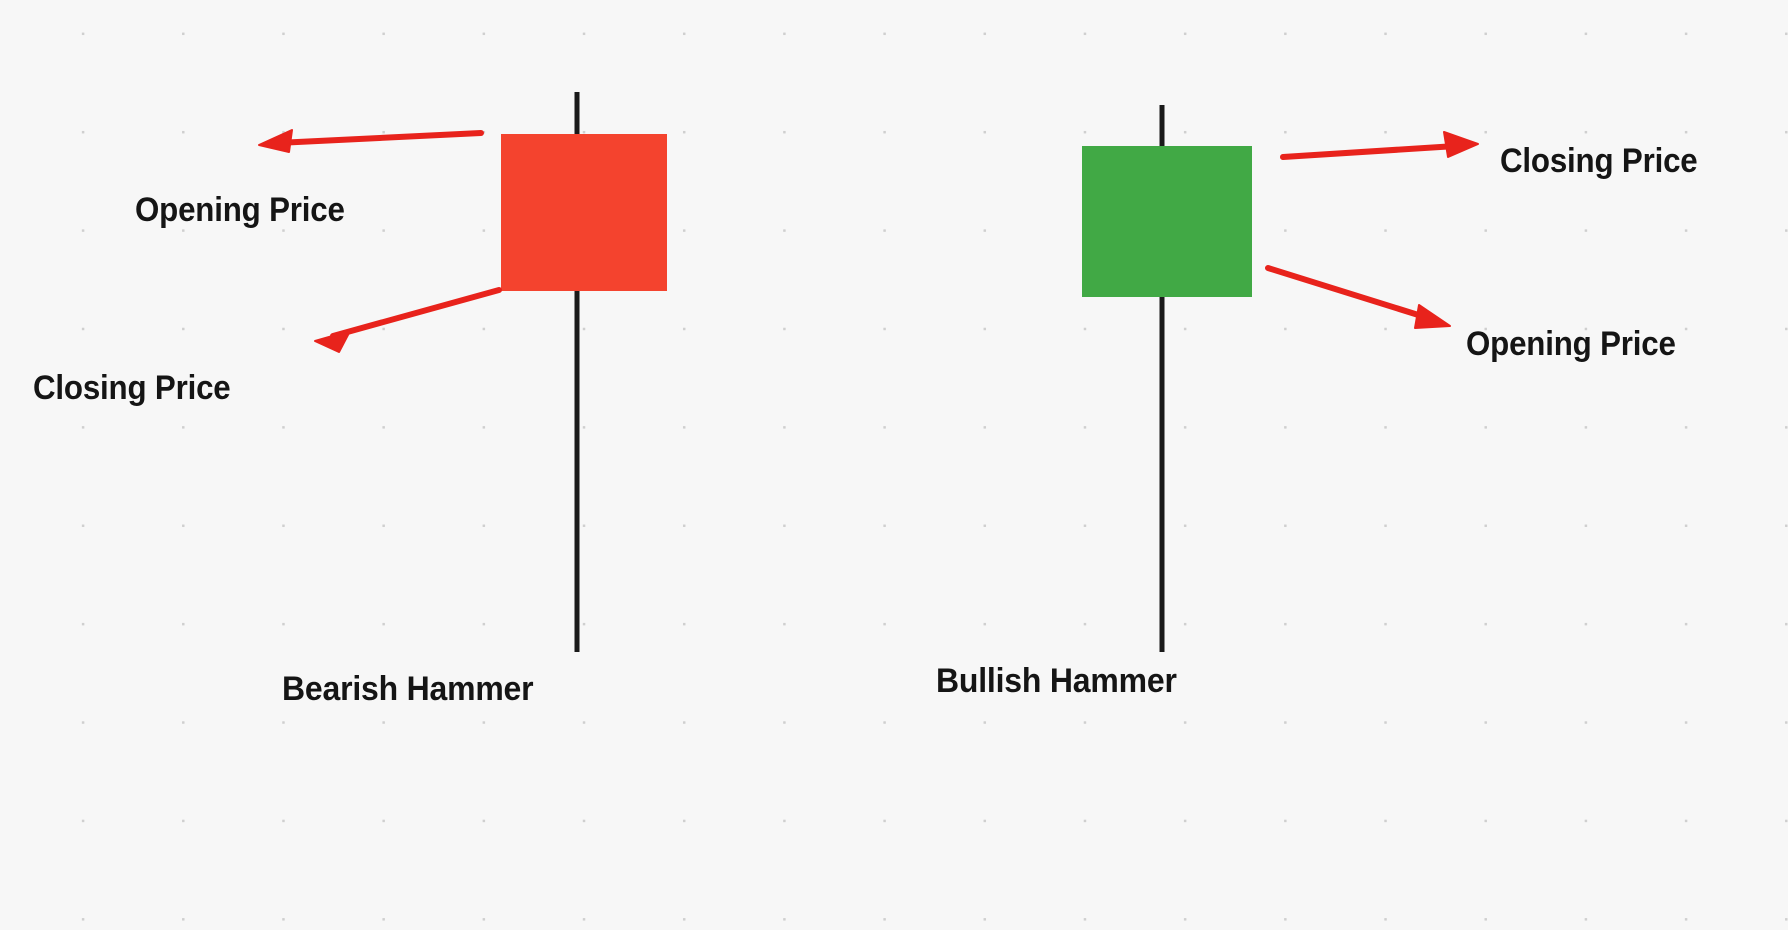  What do you see at coordinates (1167, 221) in the screenshot?
I see `bullish-candle-body` at bounding box center [1167, 221].